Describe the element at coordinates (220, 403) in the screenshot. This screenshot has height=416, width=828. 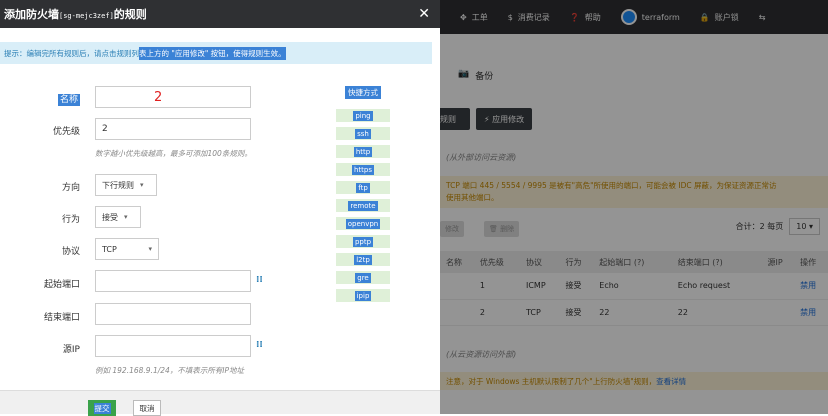
I see `dialog-footer: 提交 取消` at that location.